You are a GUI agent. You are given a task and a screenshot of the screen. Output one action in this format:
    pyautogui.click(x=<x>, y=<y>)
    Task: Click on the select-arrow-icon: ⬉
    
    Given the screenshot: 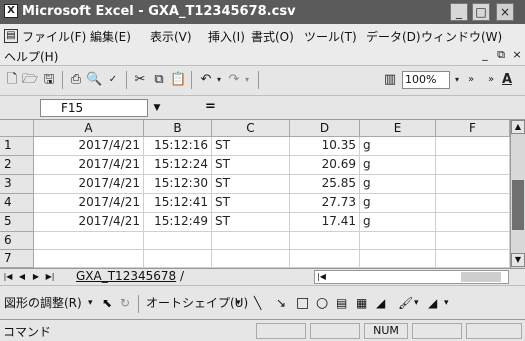 What is the action you would take?
    pyautogui.click(x=107, y=303)
    